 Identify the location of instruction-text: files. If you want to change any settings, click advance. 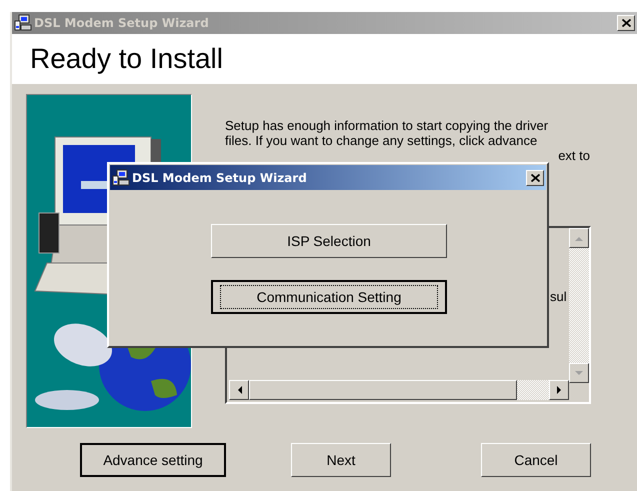
(381, 140).